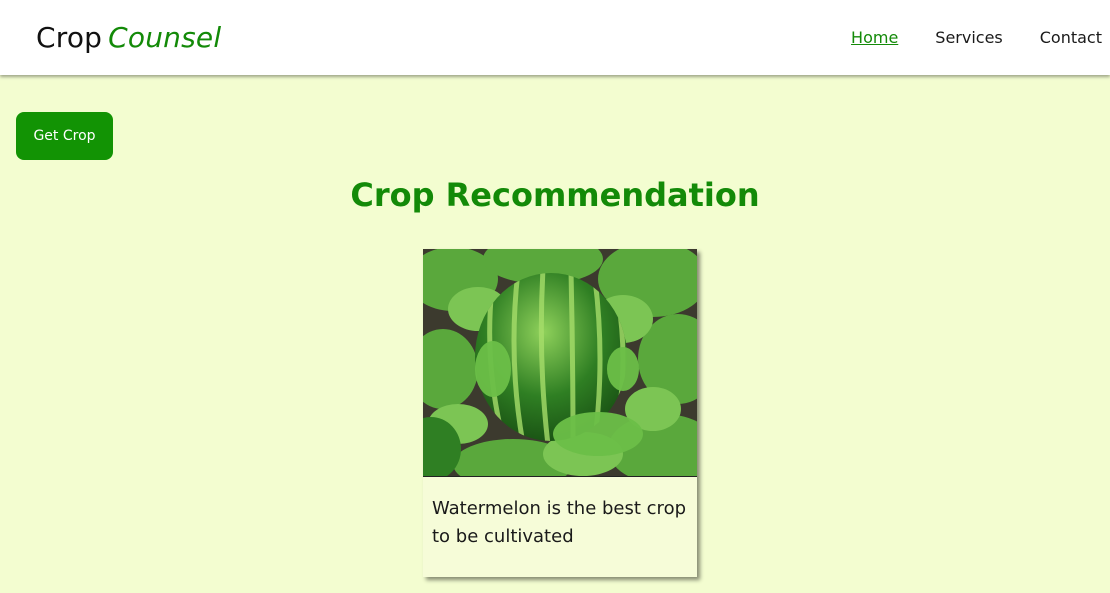  Describe the element at coordinates (555, 195) in the screenshot. I see `page-title: Crop Recommendation` at that location.